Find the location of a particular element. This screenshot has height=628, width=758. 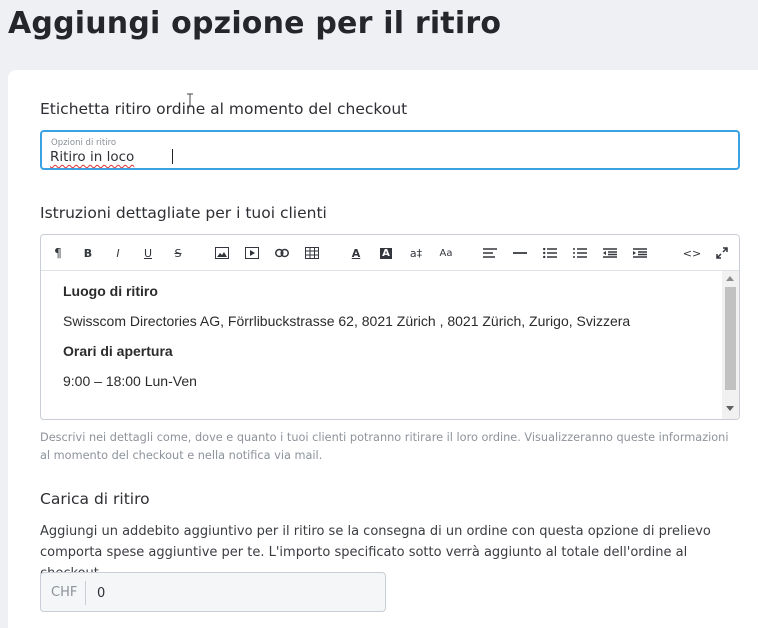

text-case-icon: Aa is located at coordinates (446, 253).